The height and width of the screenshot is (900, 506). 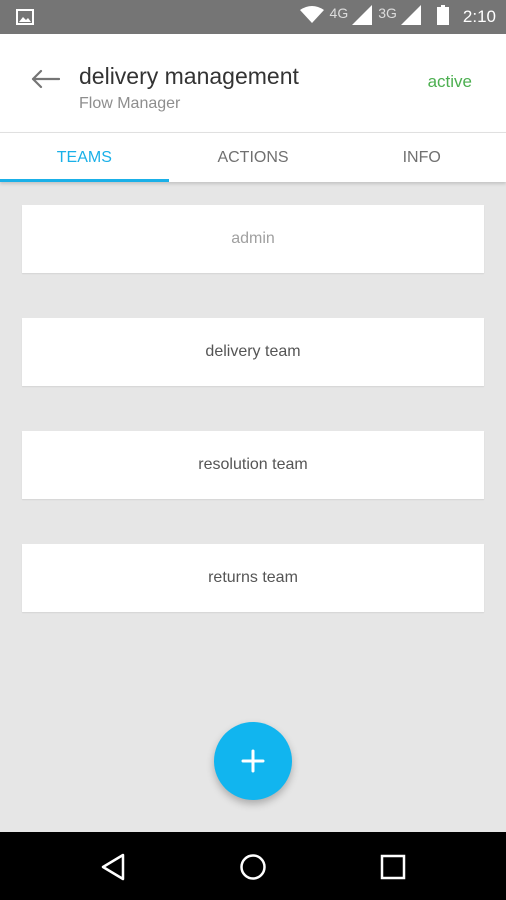 I want to click on back-button, so click(x=45, y=79).